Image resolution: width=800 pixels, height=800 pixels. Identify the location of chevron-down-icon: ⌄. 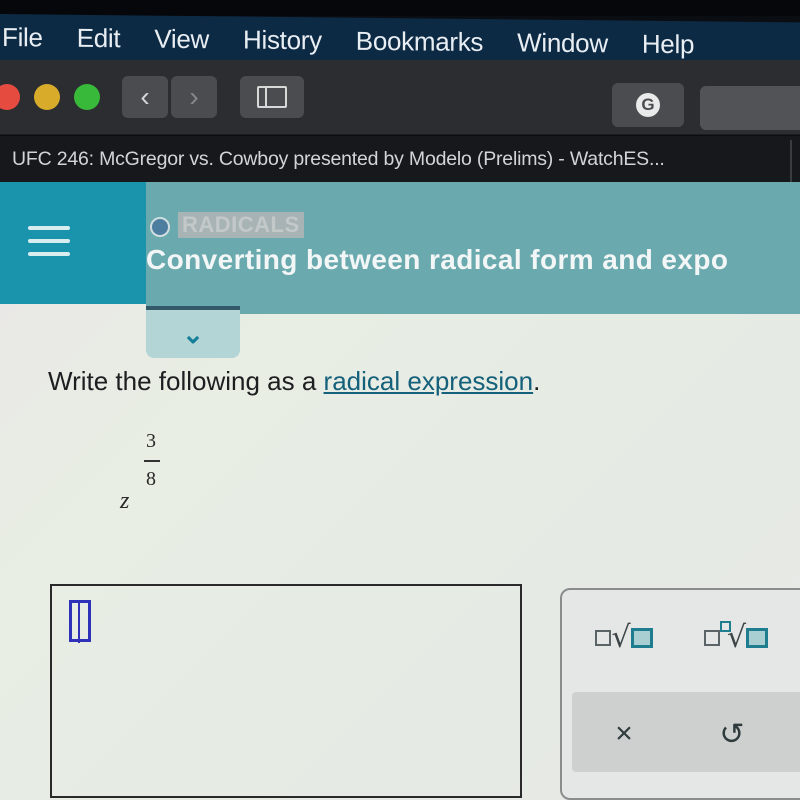
(193, 333).